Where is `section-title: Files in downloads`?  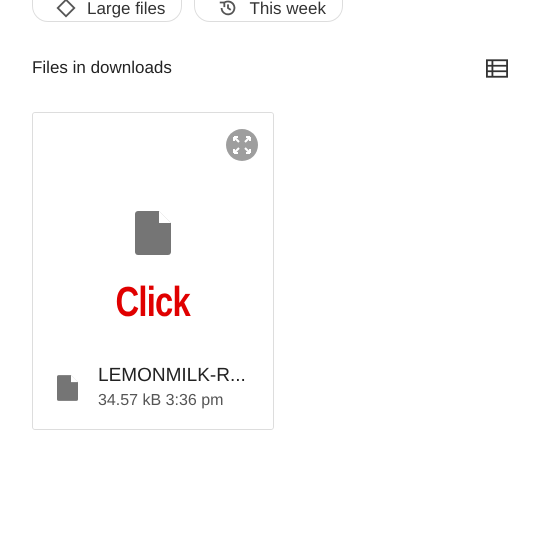
section-title: Files in downloads is located at coordinates (102, 68).